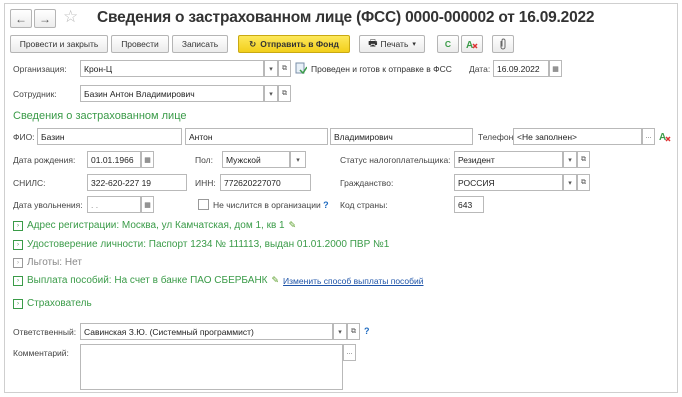 Image resolution: width=682 pixels, height=397 pixels. I want to click on not-listed-label: Не числится в организации ?, so click(271, 205).